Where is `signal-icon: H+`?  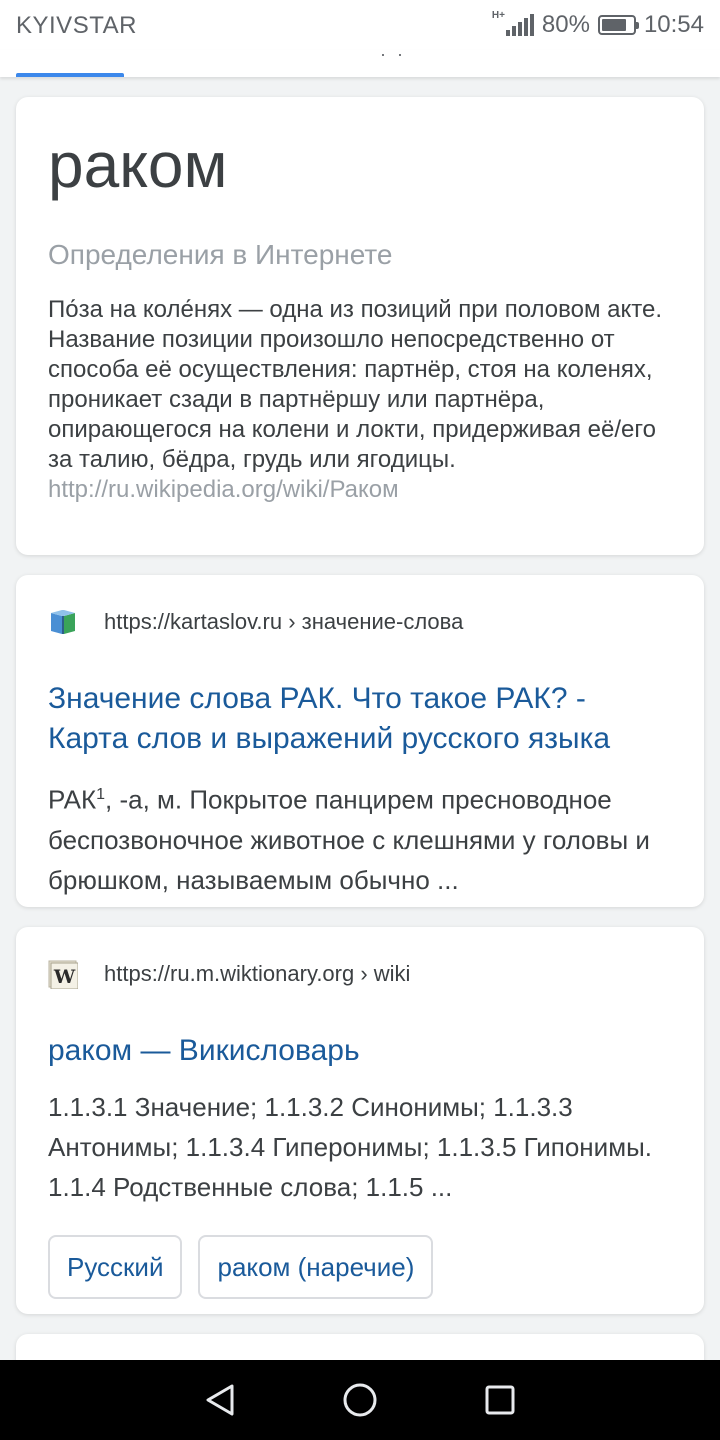 signal-icon: H+ is located at coordinates (513, 23).